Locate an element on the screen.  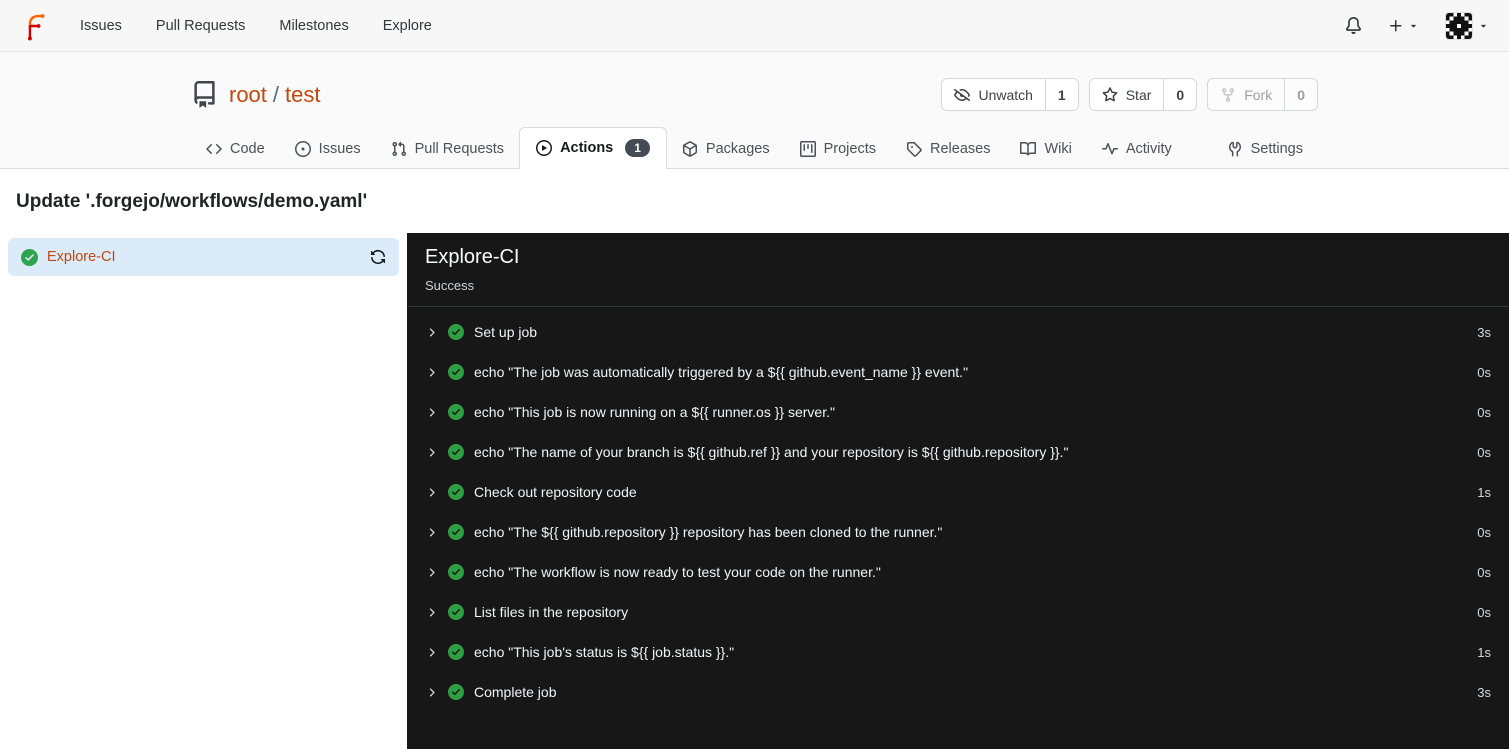
step-name: List files in the repository is located at coordinates (551, 612).